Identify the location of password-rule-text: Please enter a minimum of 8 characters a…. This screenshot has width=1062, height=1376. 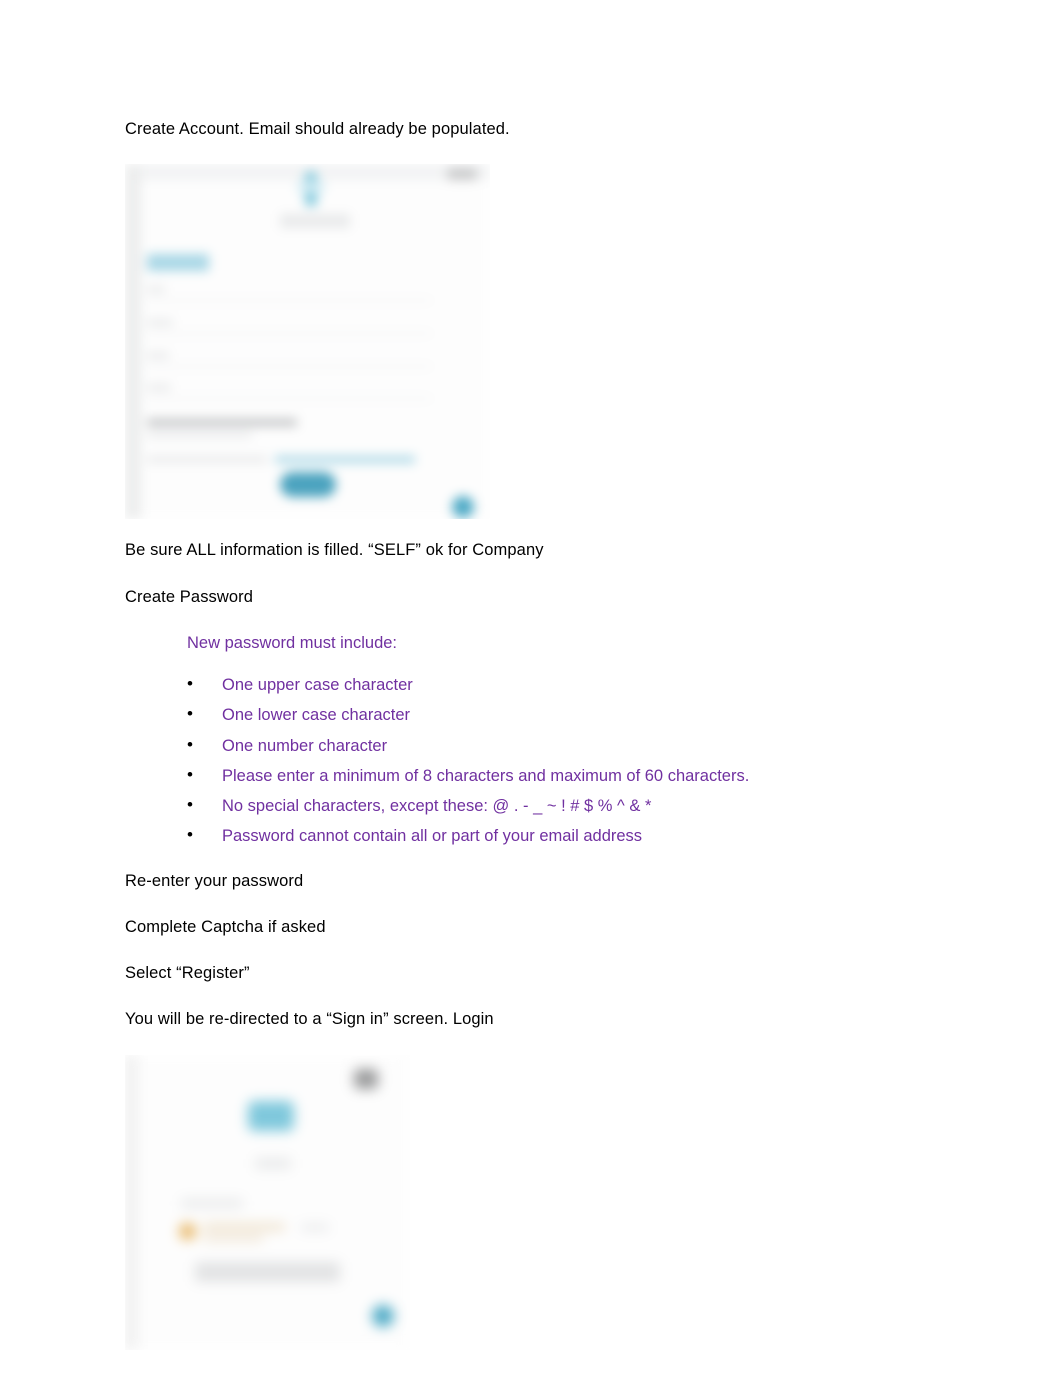
(486, 775).